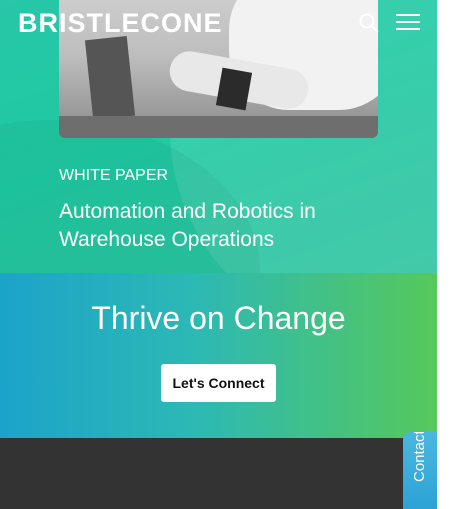 Image resolution: width=454 pixels, height=509 pixels. What do you see at coordinates (234, 89) in the screenshot?
I see `robot-gripper-joint` at bounding box center [234, 89].